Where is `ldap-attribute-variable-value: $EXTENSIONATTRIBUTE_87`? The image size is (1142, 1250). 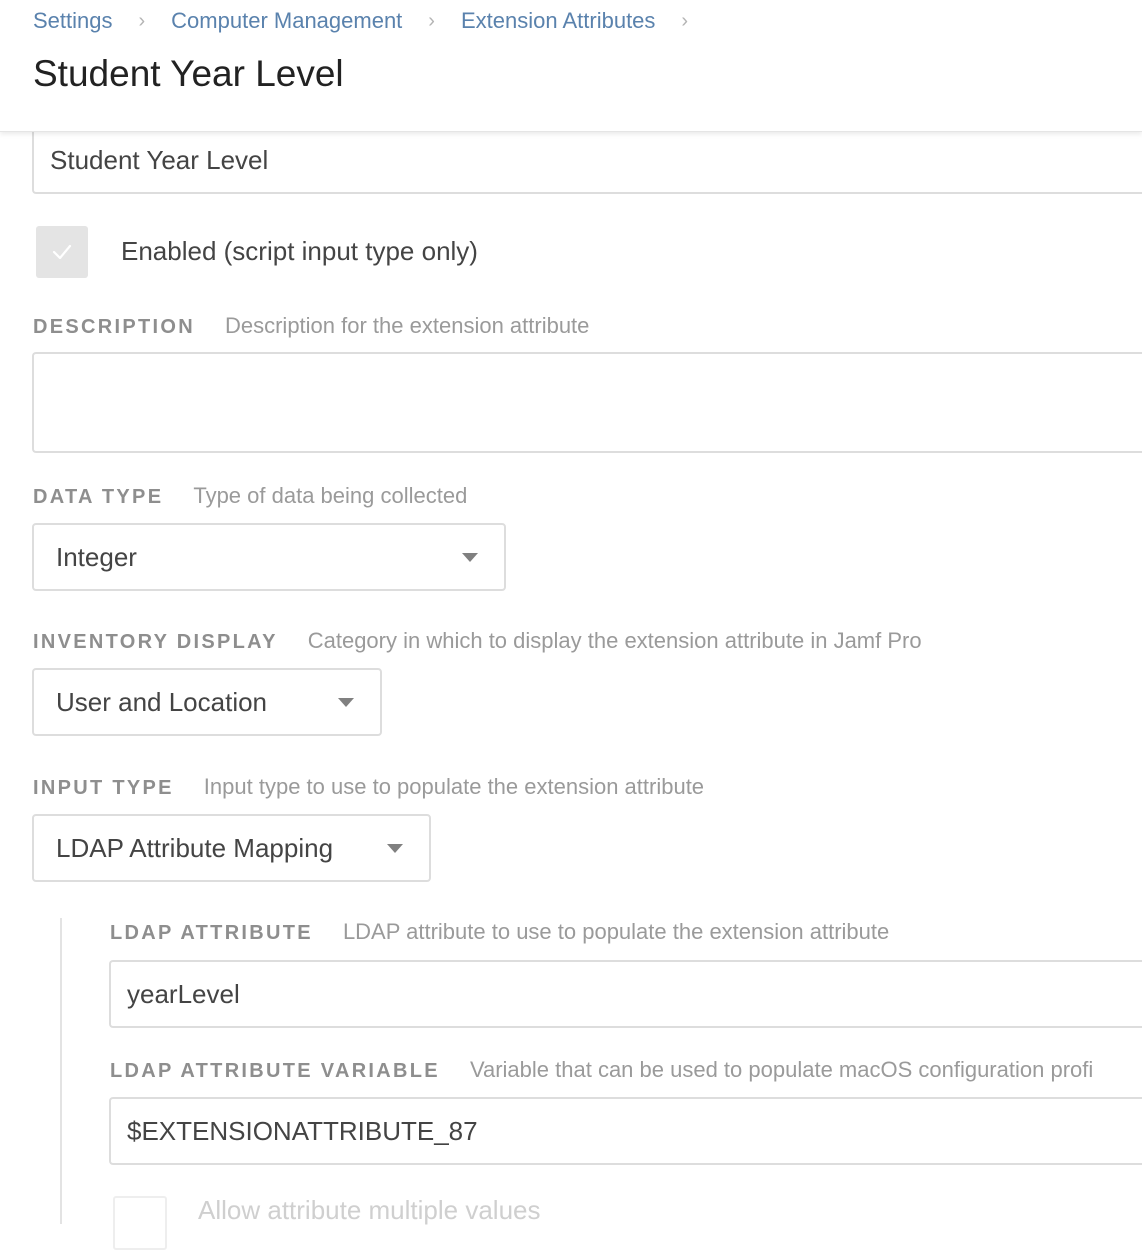 ldap-attribute-variable-value: $EXTENSIONATTRIBUTE_87 is located at coordinates (302, 1130).